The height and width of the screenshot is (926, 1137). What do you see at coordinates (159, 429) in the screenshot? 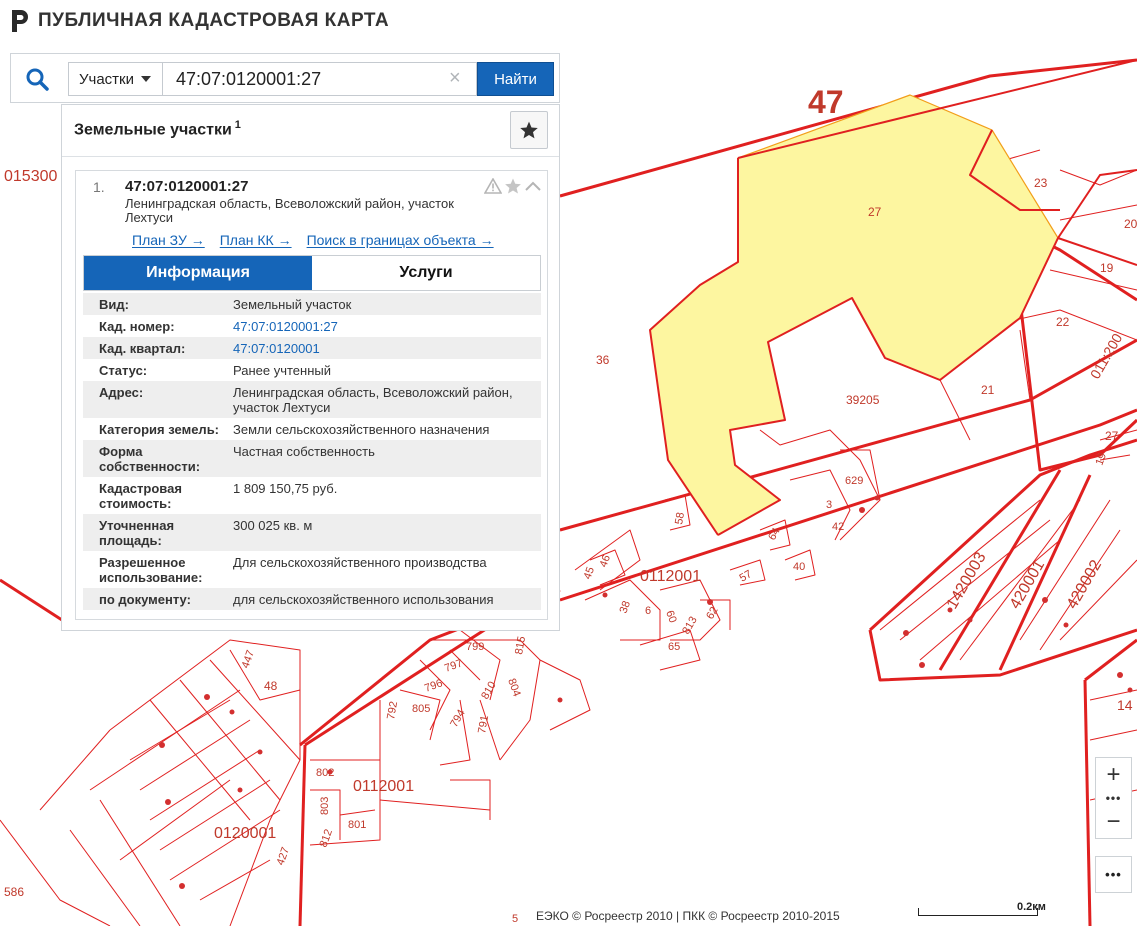
I see `info-key: Категория земель:` at bounding box center [159, 429].